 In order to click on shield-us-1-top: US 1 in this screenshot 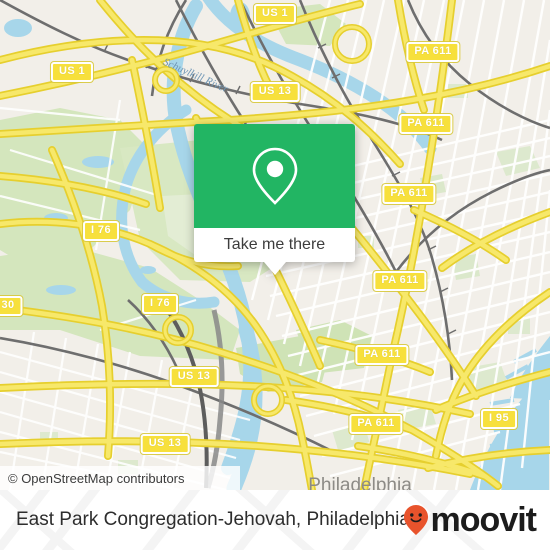, I will do `click(275, 14)`.